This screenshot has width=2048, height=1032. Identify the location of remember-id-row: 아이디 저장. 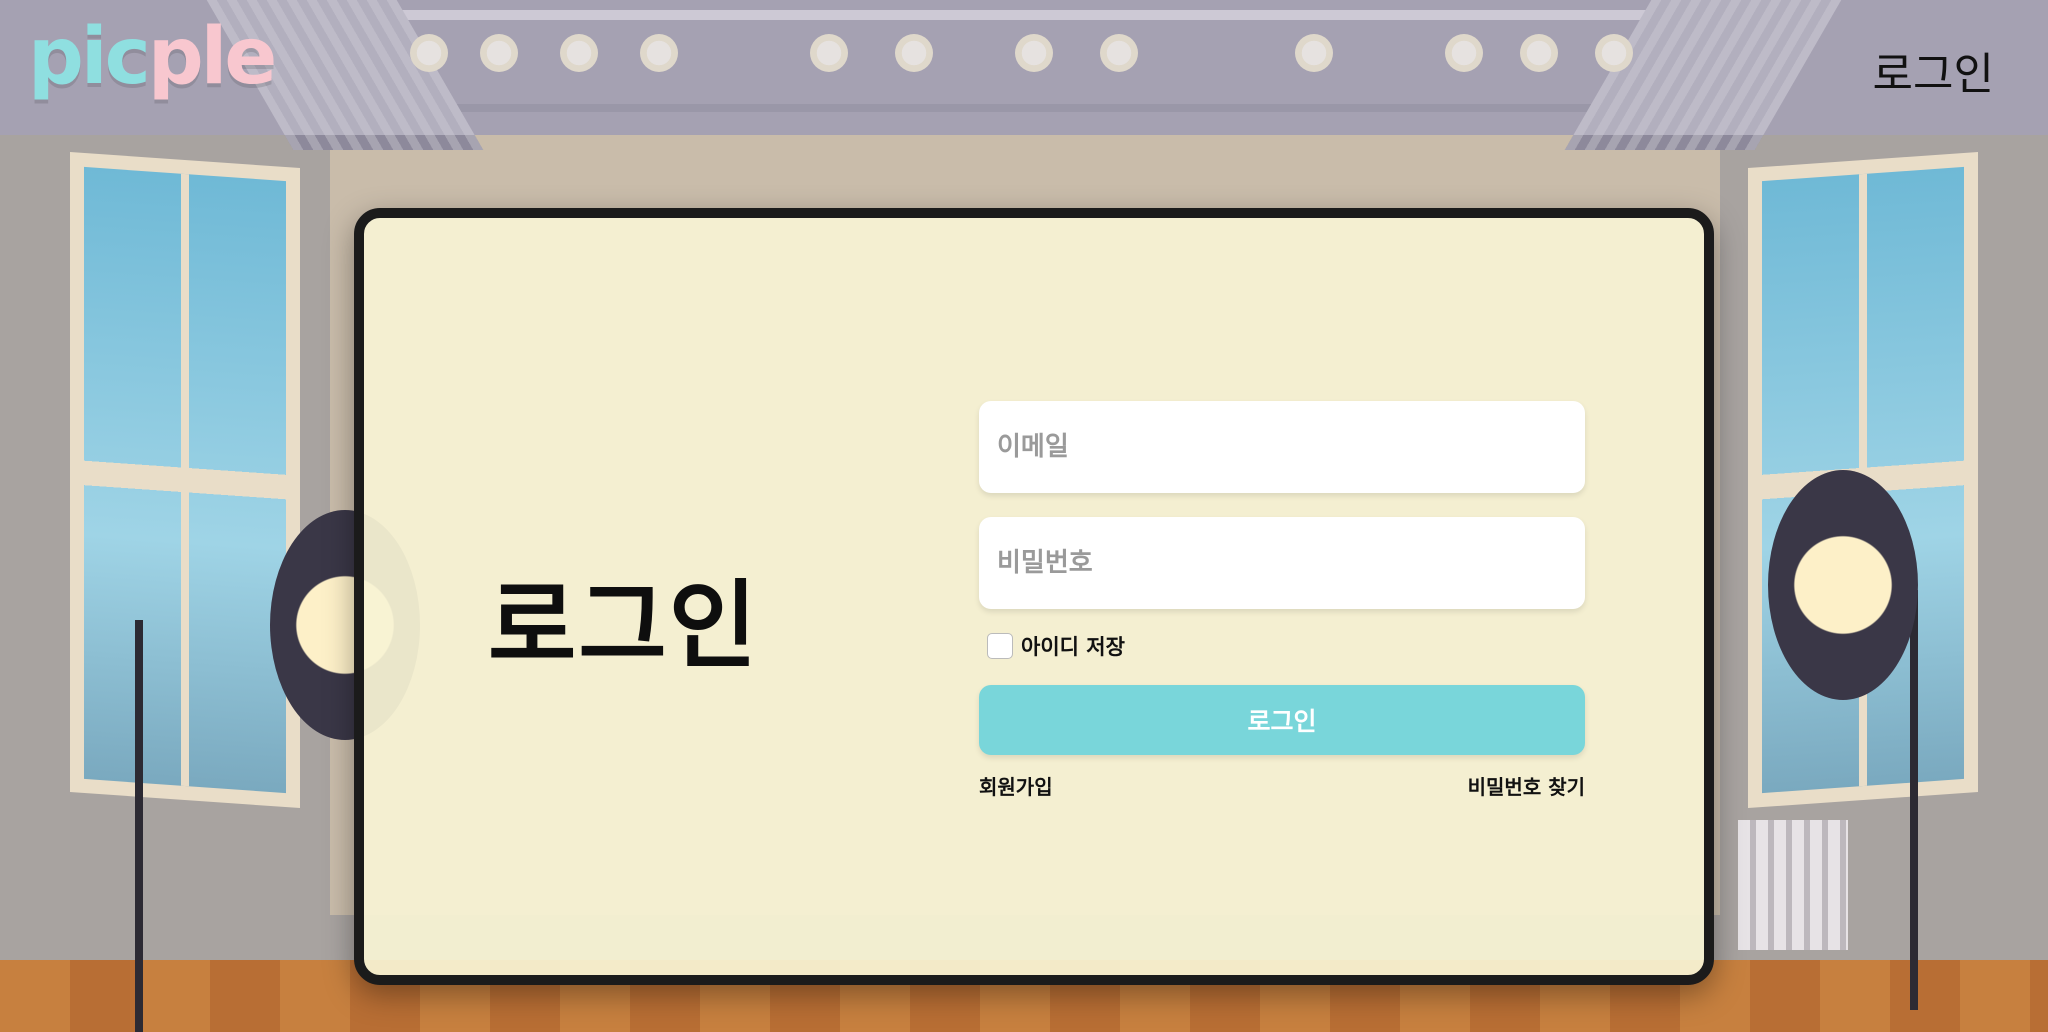
(1286, 646).